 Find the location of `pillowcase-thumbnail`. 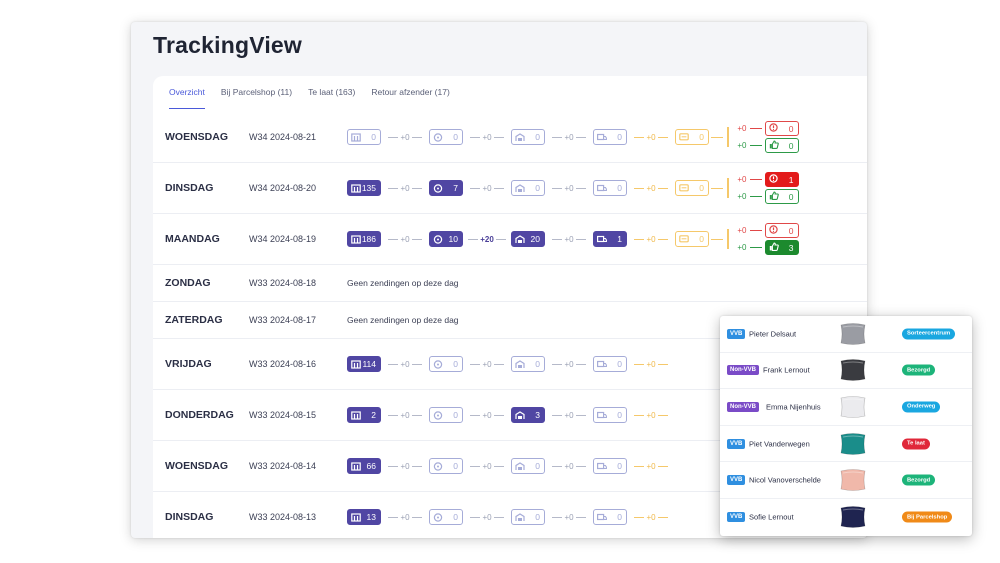

pillowcase-thumbnail is located at coordinates (853, 334).